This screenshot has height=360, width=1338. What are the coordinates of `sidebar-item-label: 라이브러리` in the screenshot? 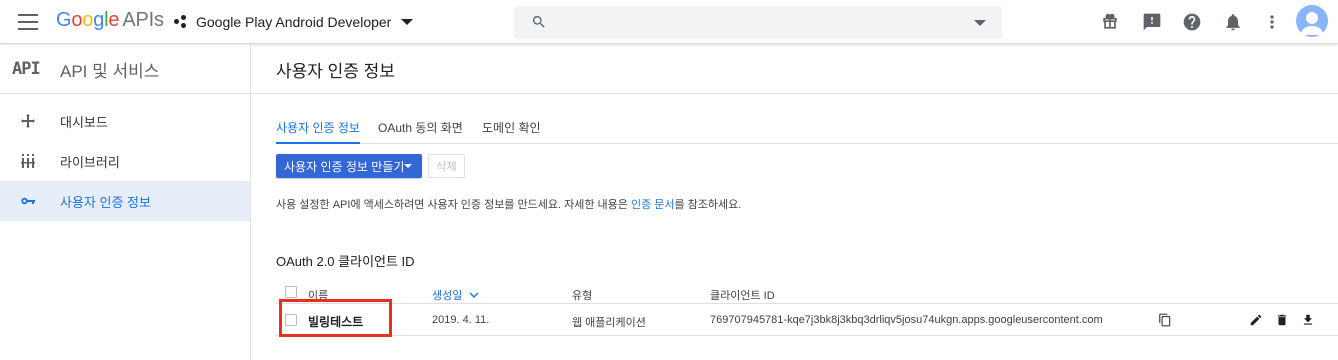 It's located at (90, 162).